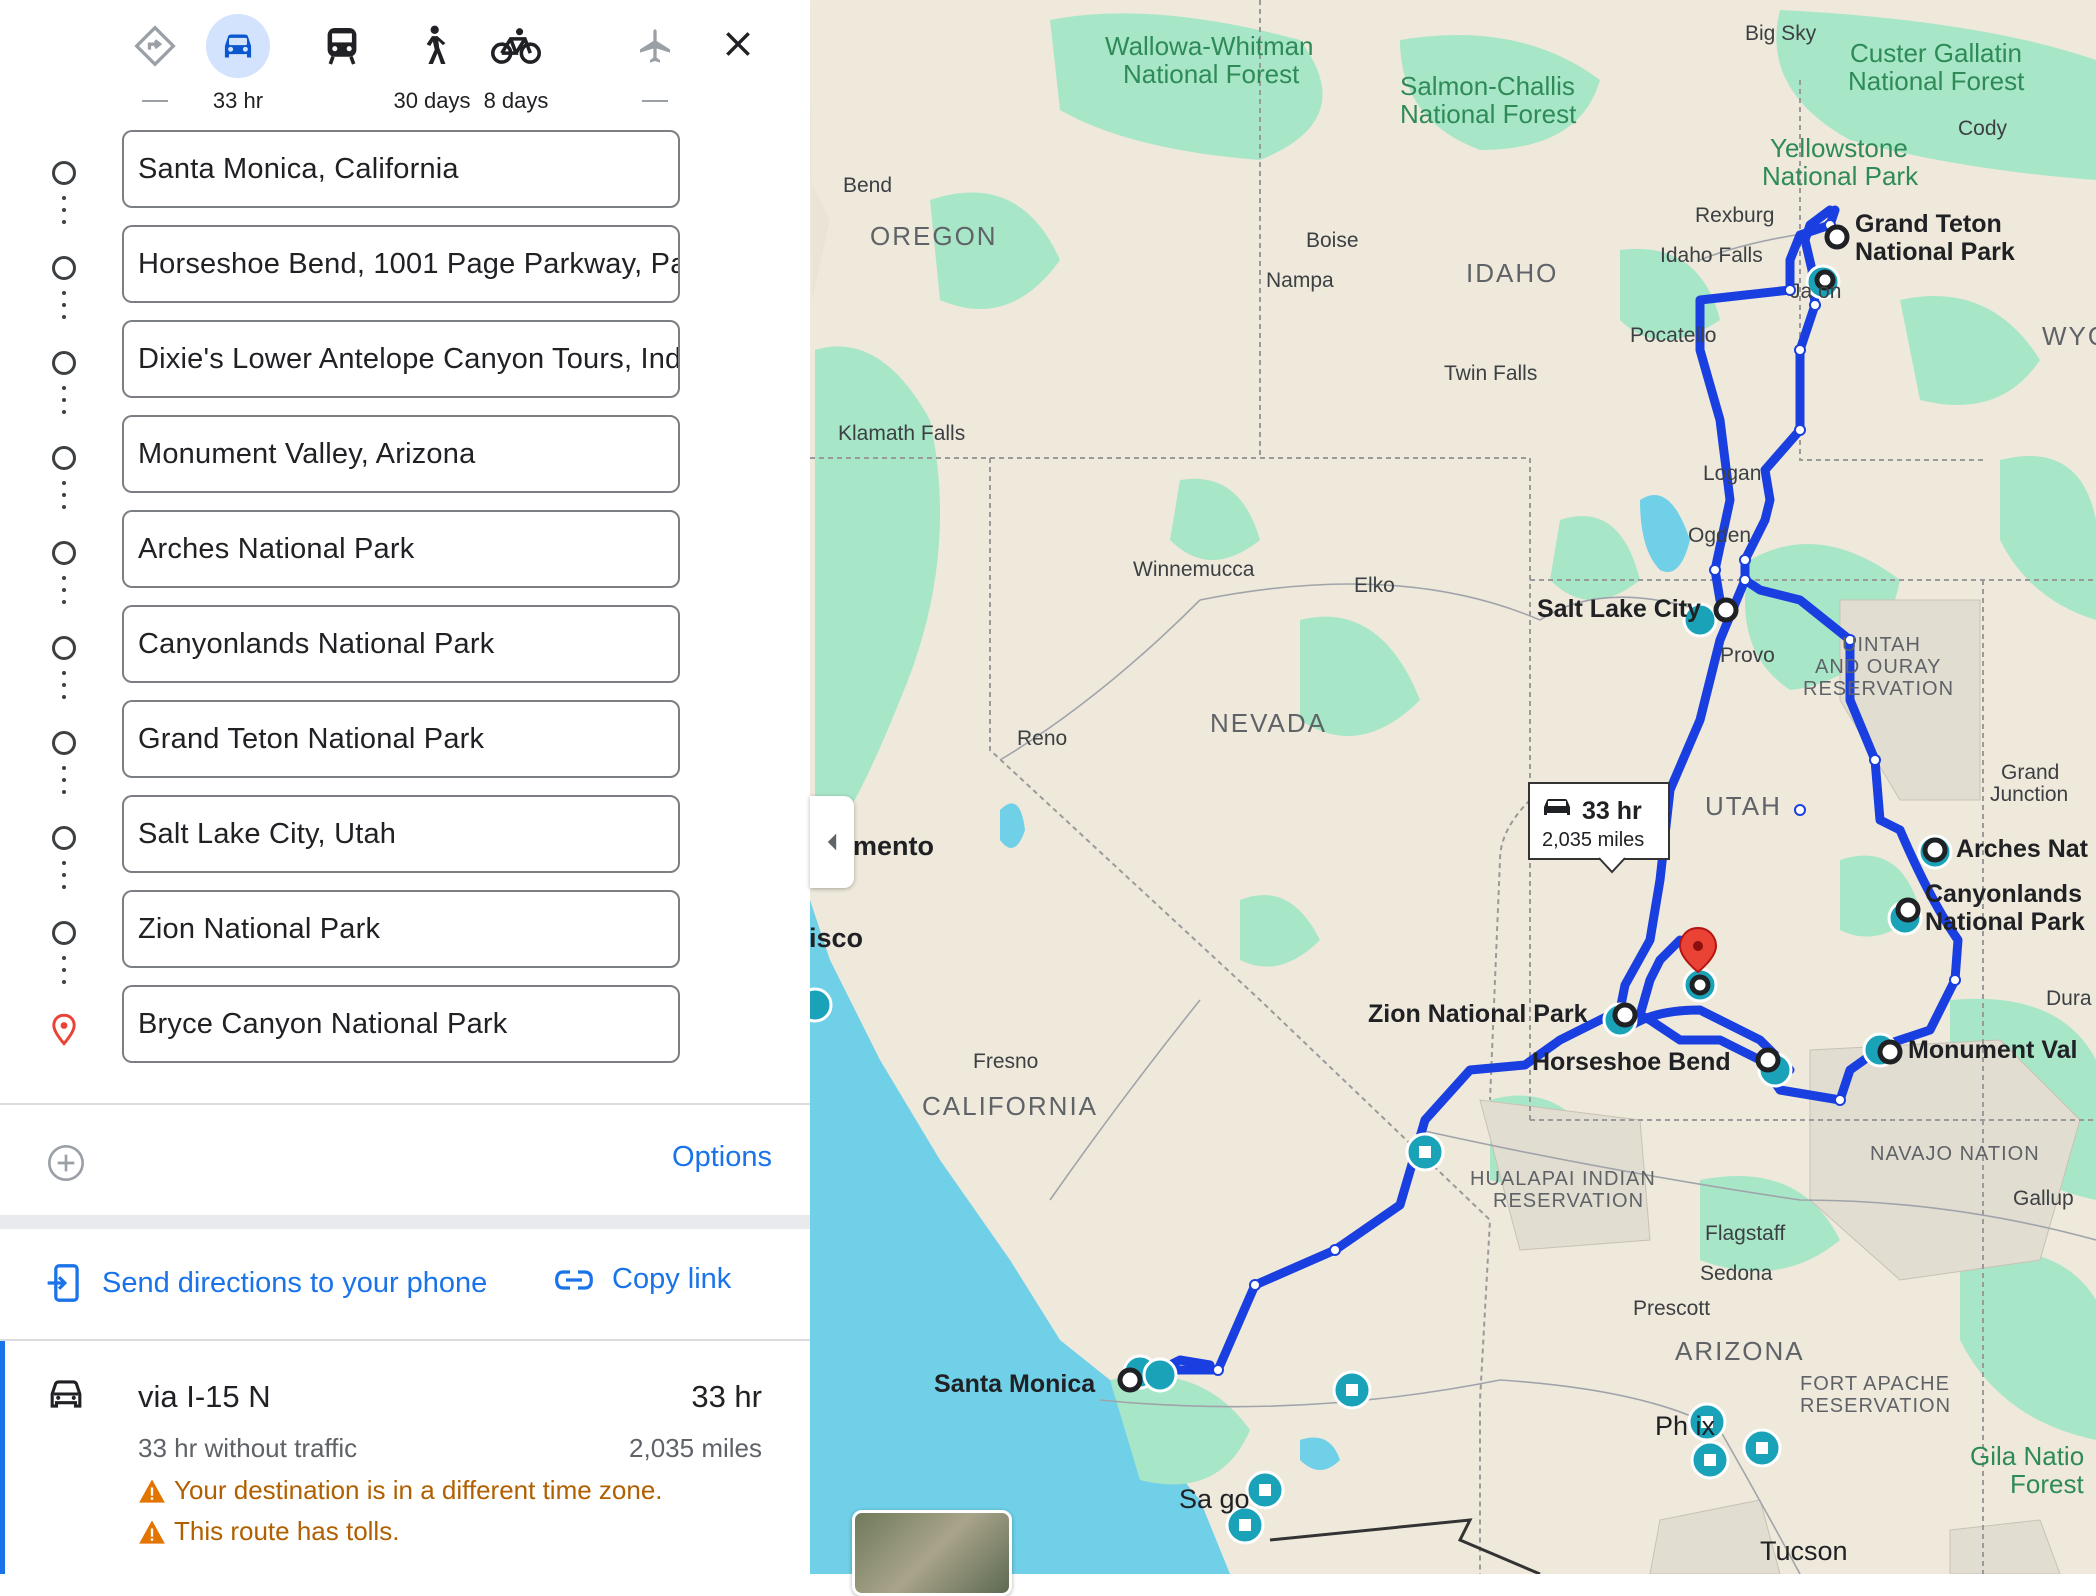 The height and width of the screenshot is (1596, 2096). I want to click on send-to-phone-button: Send directions to your phone, so click(266, 1283).